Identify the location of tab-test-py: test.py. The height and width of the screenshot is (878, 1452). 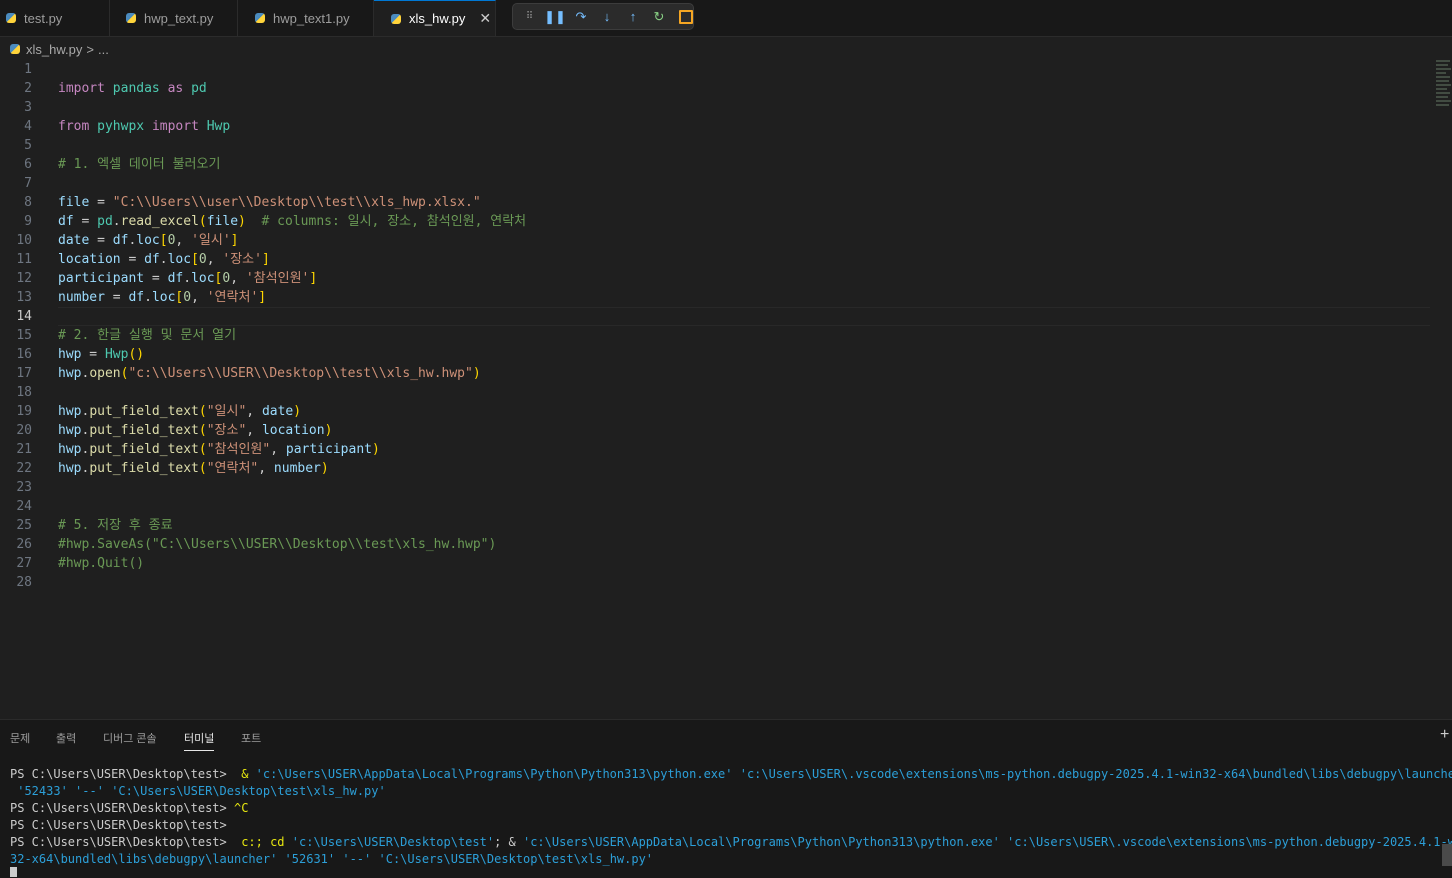
(55, 18).